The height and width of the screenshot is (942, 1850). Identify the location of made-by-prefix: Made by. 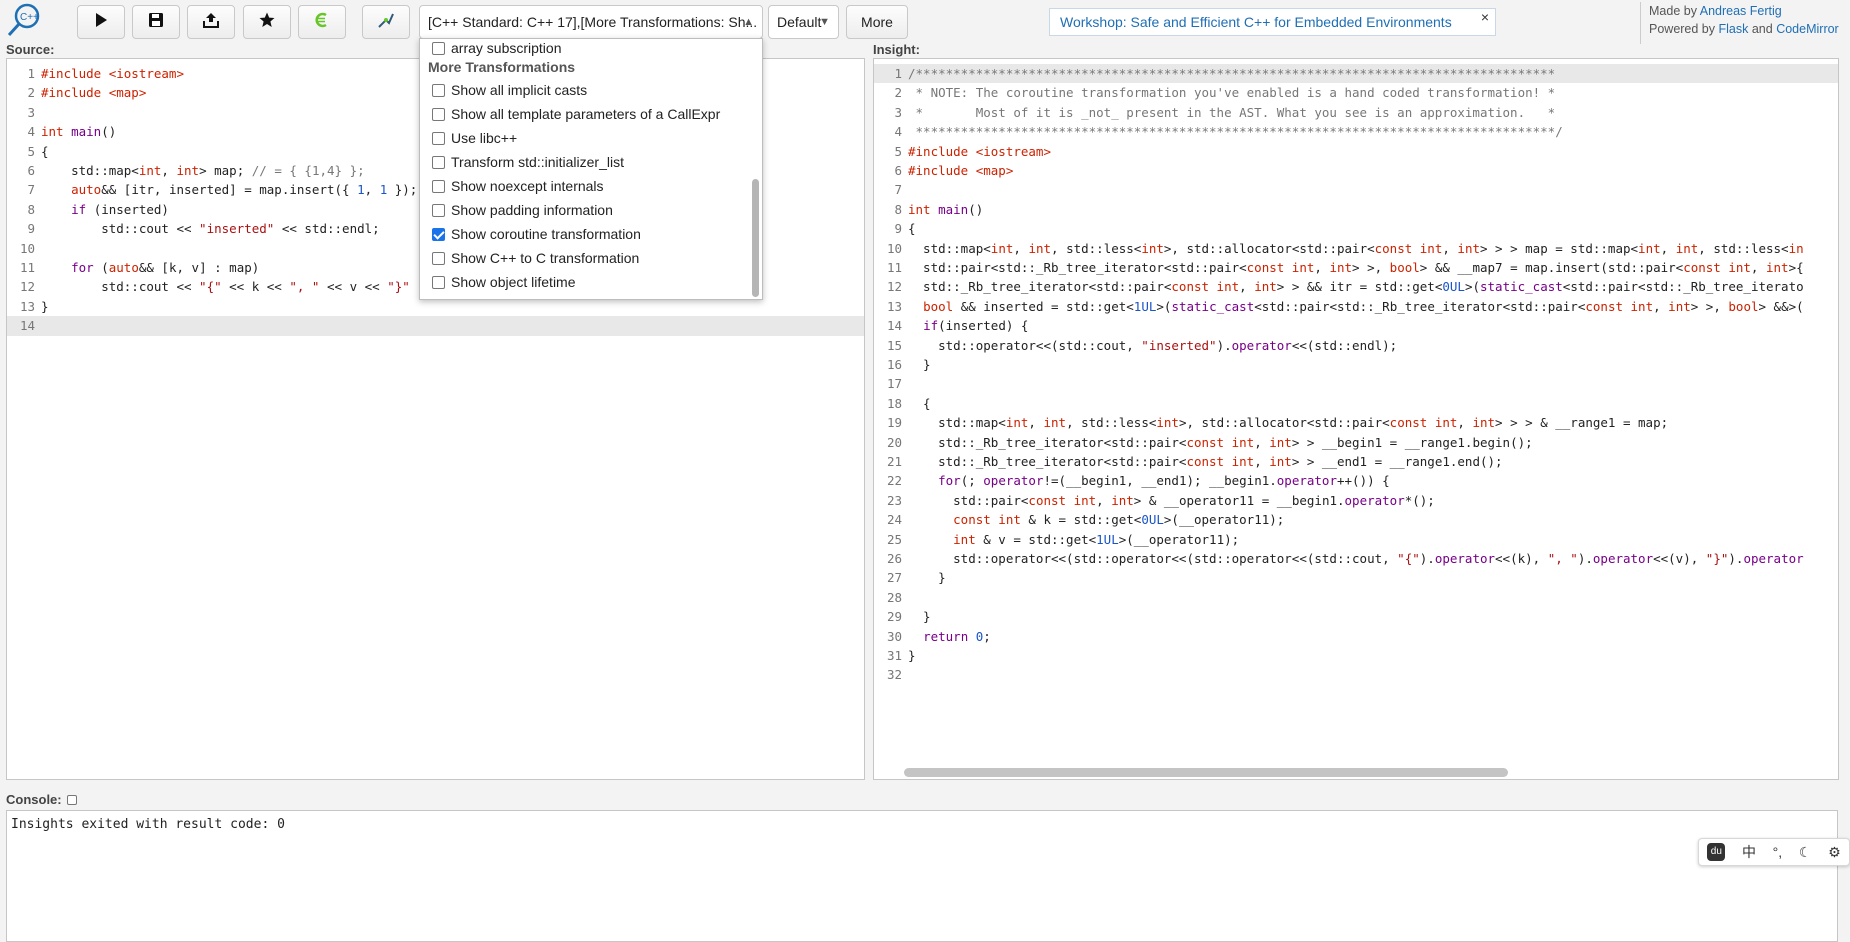
(1673, 11).